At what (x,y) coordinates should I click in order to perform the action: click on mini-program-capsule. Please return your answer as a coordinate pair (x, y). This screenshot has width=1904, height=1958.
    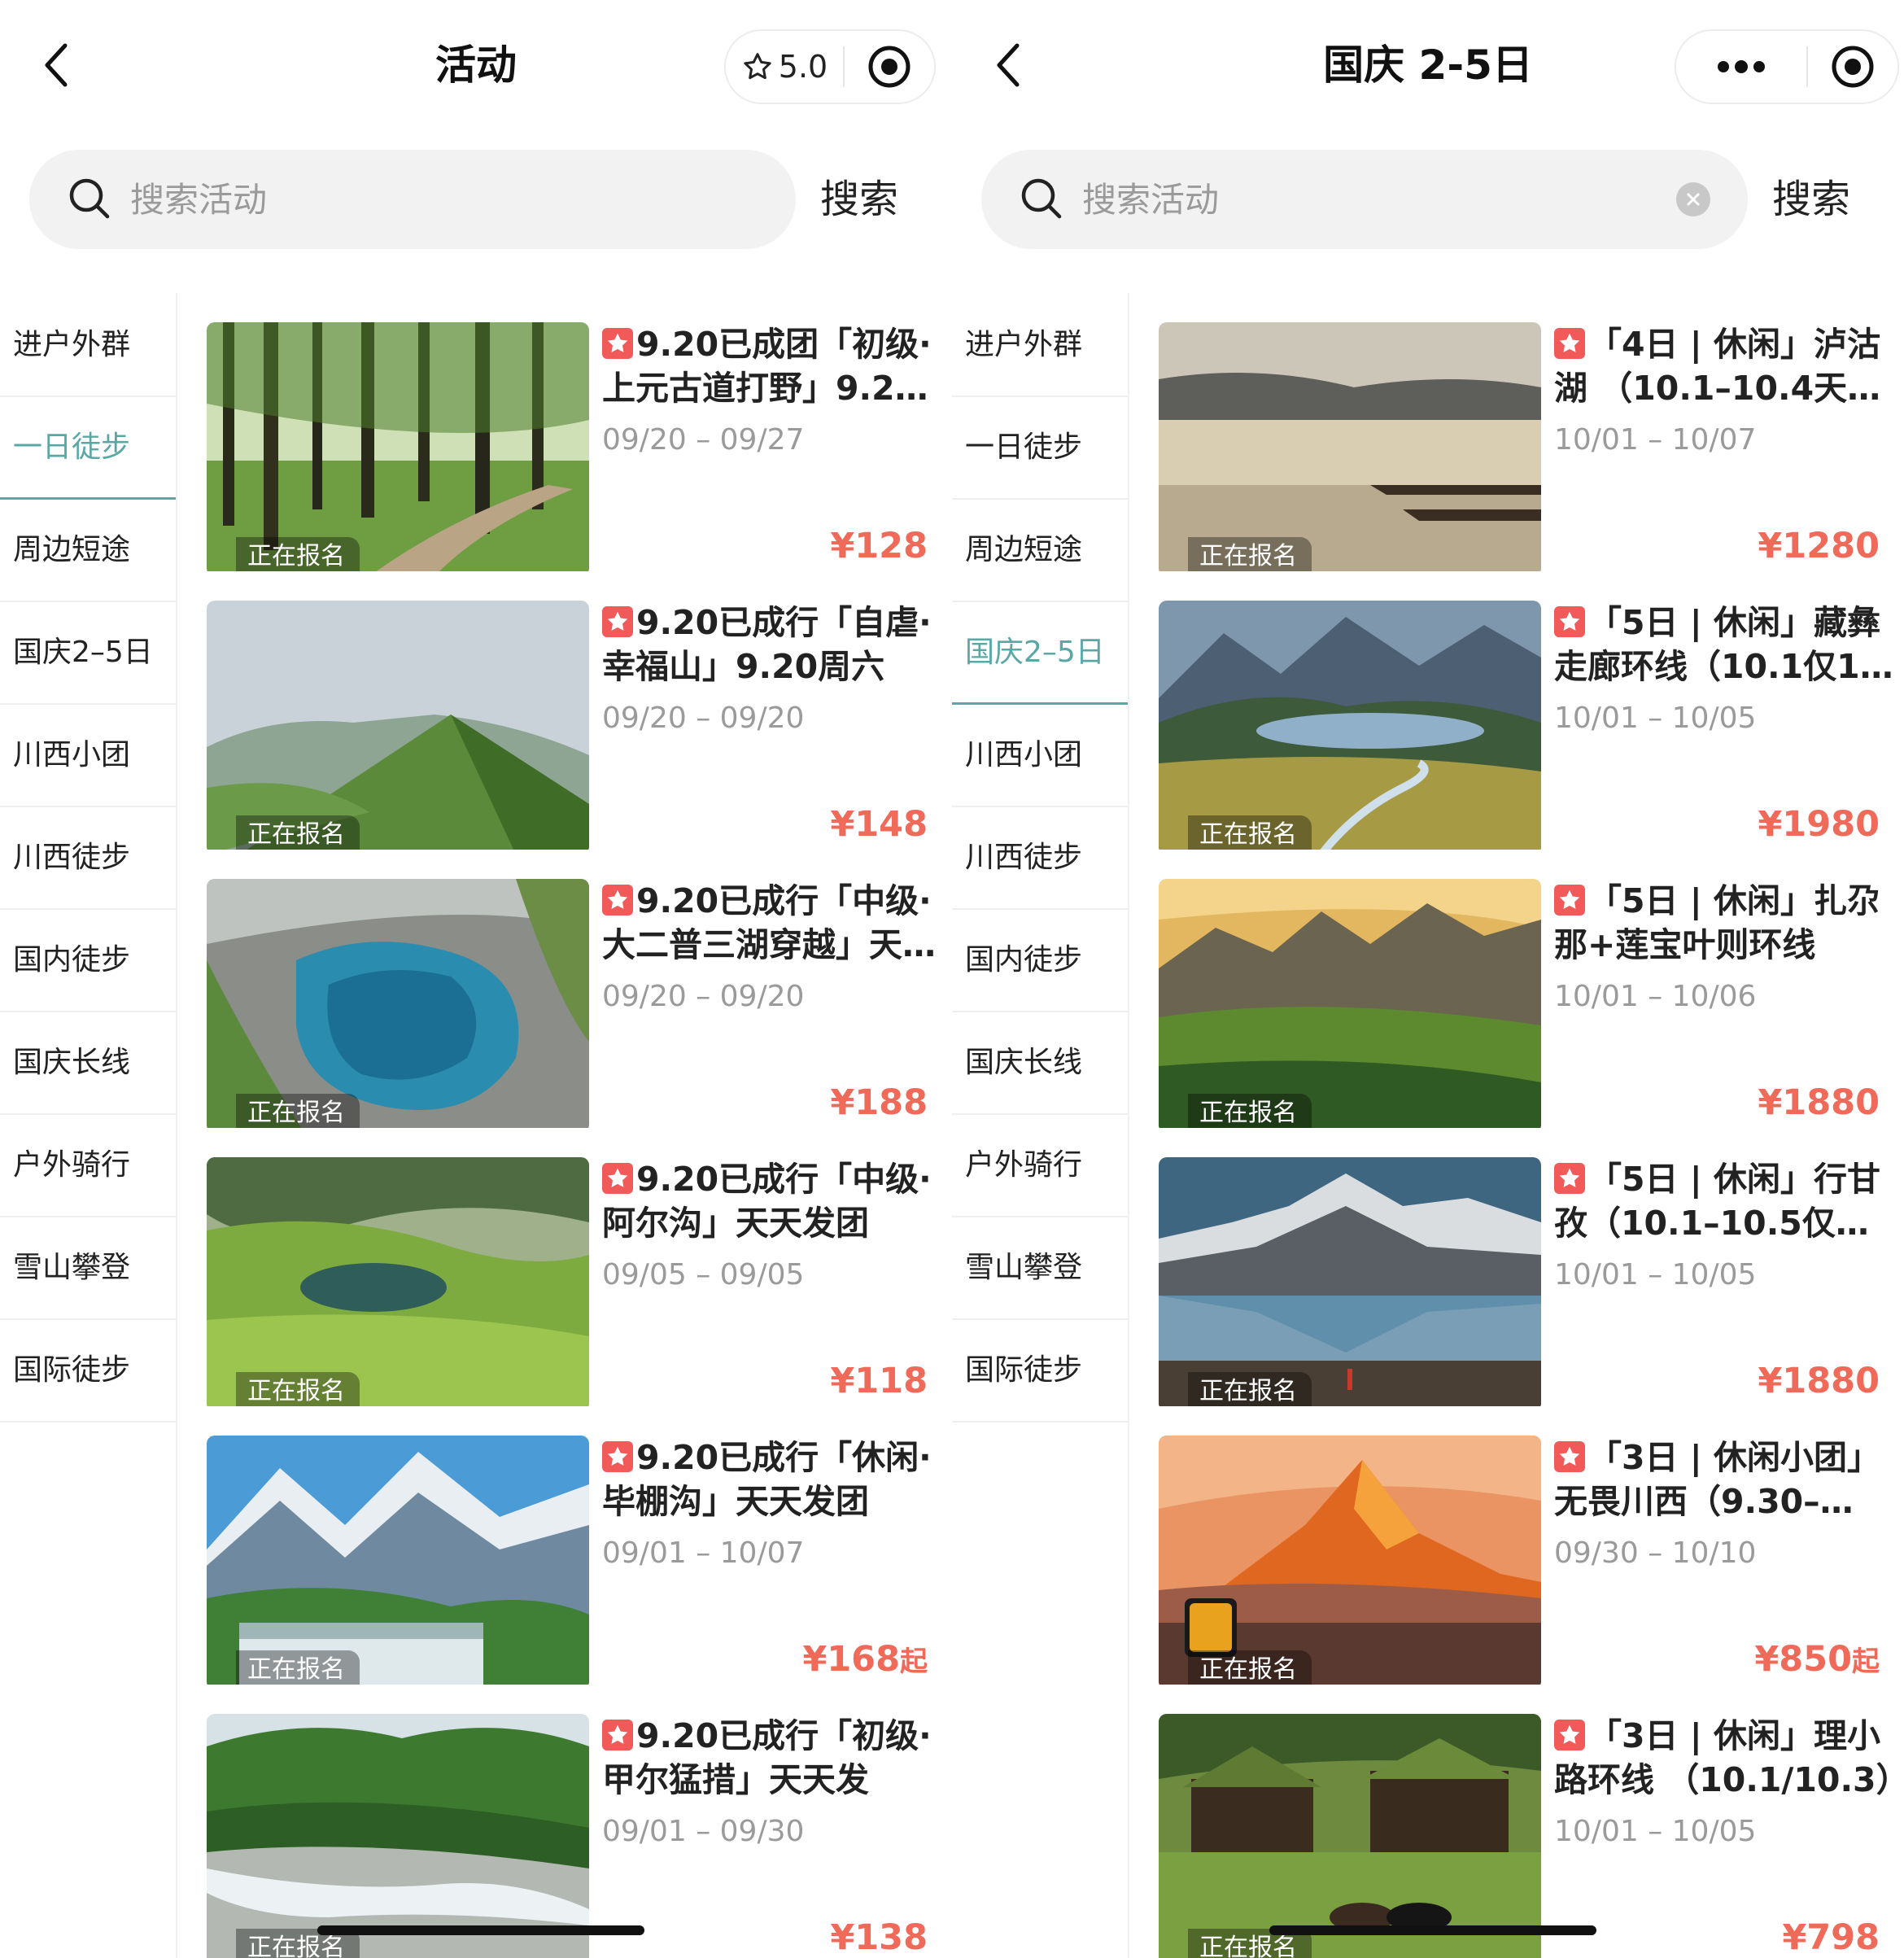
    Looking at the image, I should click on (1787, 66).